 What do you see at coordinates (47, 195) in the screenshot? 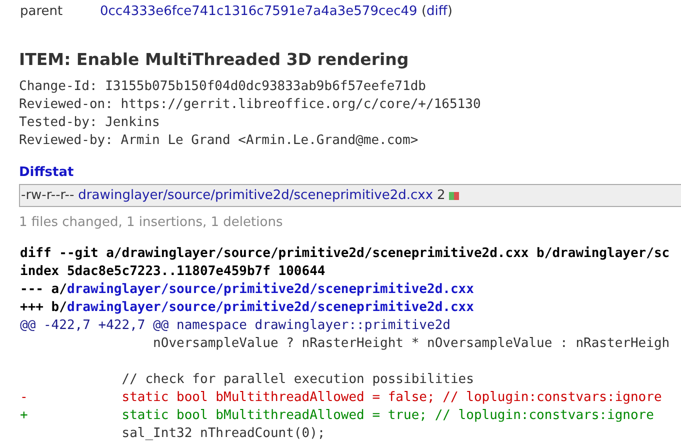
I see `file-mode: -rw-r--r--` at bounding box center [47, 195].